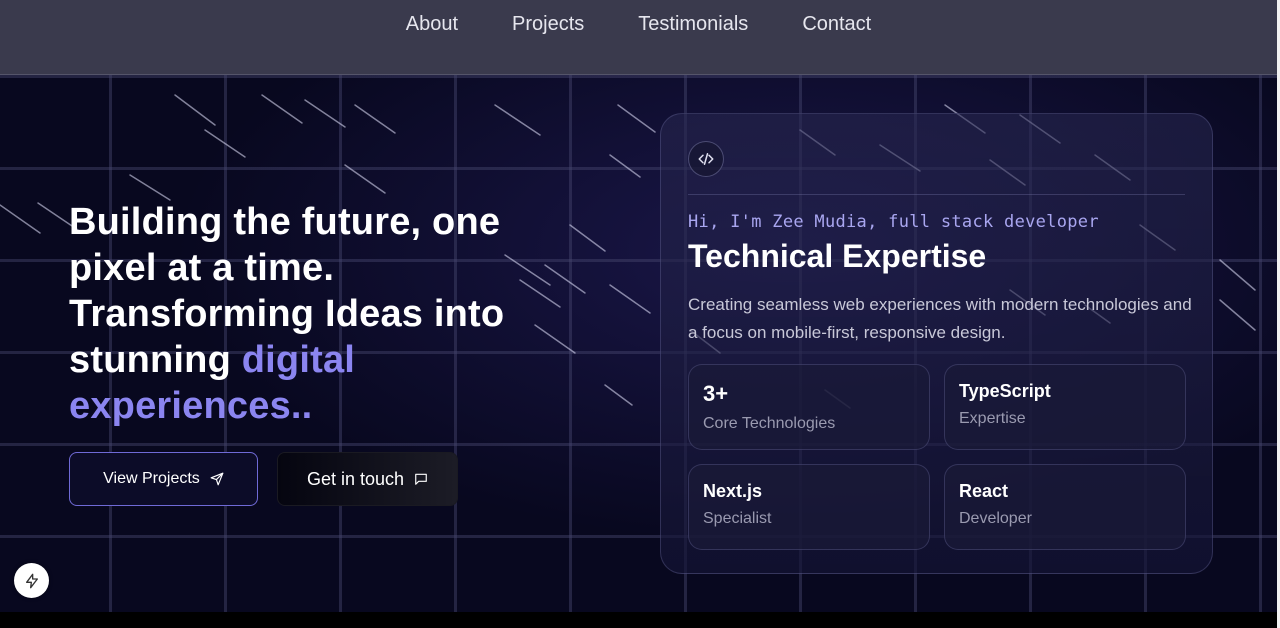 This screenshot has width=1280, height=628. What do you see at coordinates (1065, 407) in the screenshot?
I see `stat-typescript: TypeScript Expertise` at bounding box center [1065, 407].